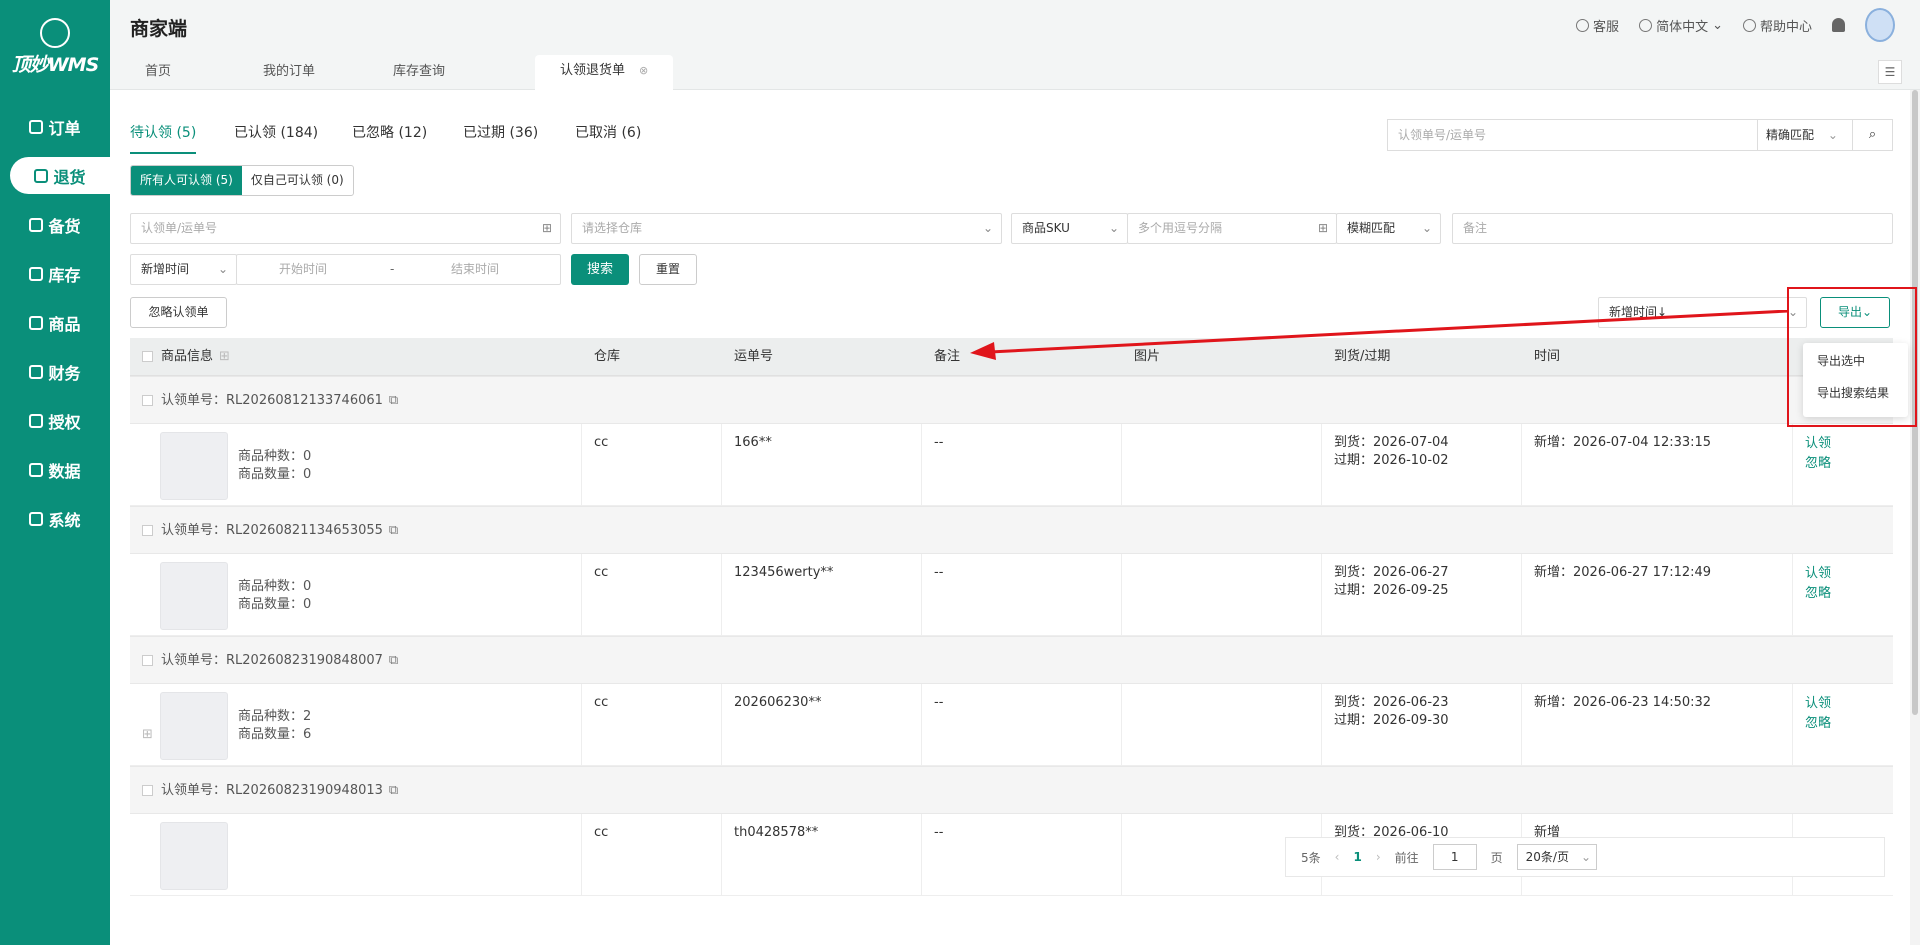 Image resolution: width=1920 pixels, height=945 pixels. I want to click on fuzzy-match-select: 模糊匹配 ⌄, so click(1388, 228).